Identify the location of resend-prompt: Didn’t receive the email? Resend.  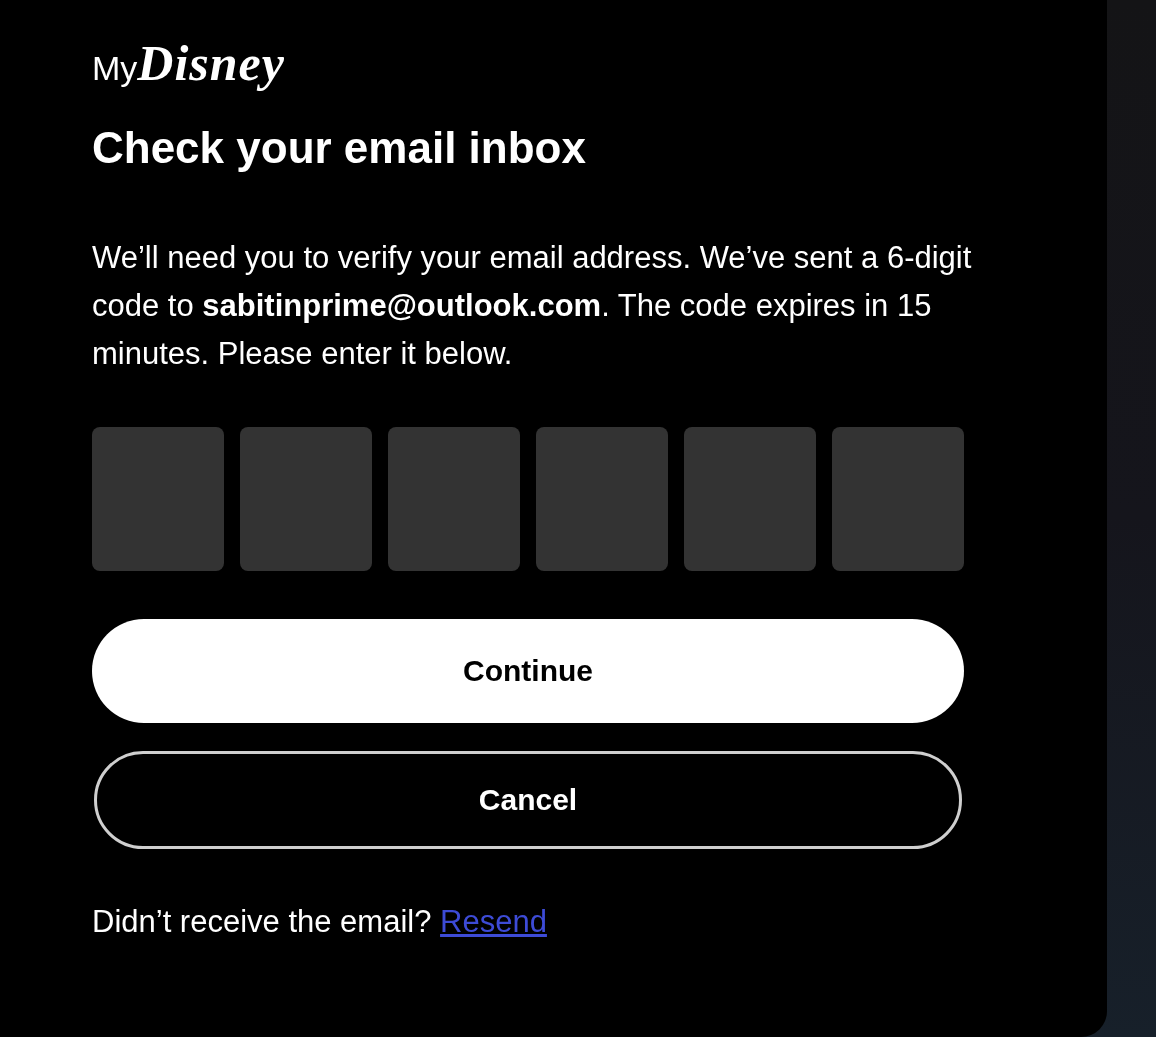
(319, 922).